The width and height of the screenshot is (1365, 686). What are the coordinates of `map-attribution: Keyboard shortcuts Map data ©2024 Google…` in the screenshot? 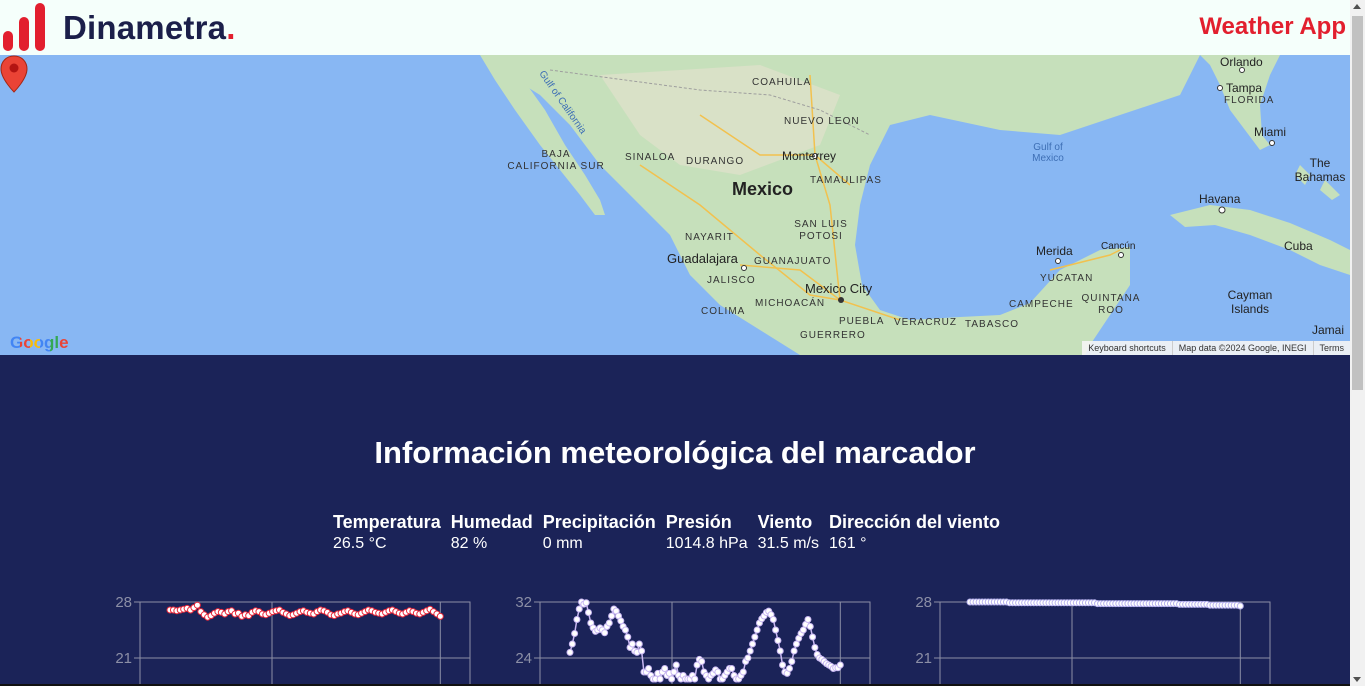 It's located at (1216, 348).